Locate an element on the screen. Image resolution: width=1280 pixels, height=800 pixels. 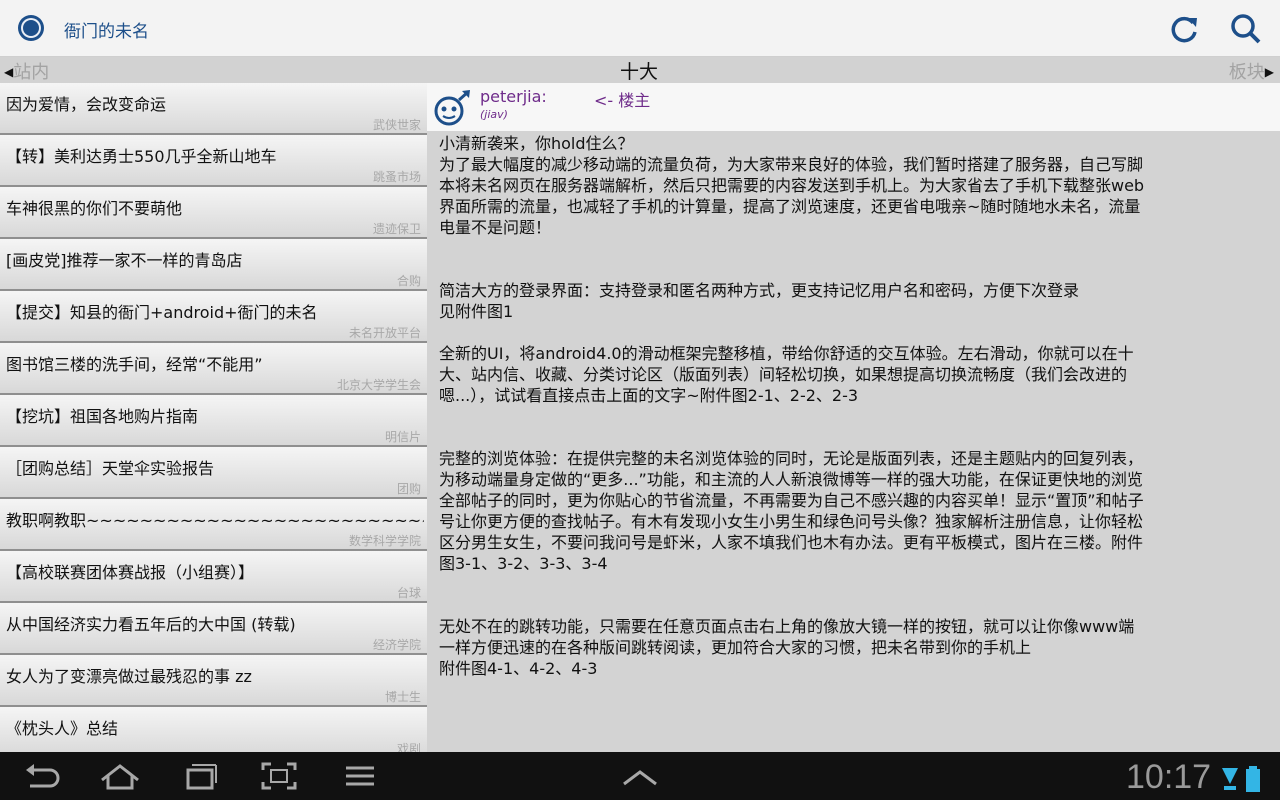
topic-row: 【提交】知县的衙门+android+衙门的未名未名开放平台 is located at coordinates (213, 317).